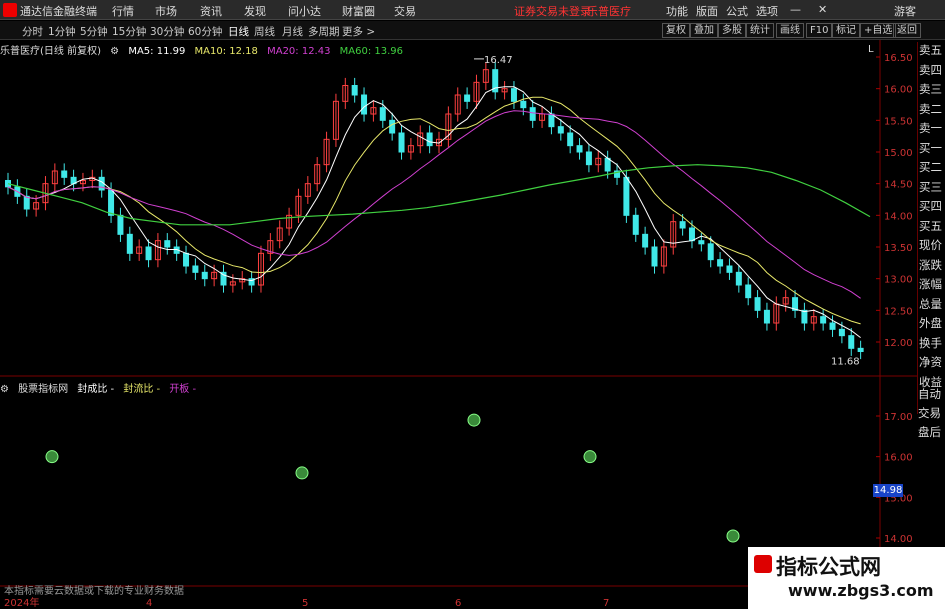 Image resolution: width=945 pixels, height=609 pixels. What do you see at coordinates (305, 603) in the screenshot?
I see `x-axis-label: 5` at bounding box center [305, 603].